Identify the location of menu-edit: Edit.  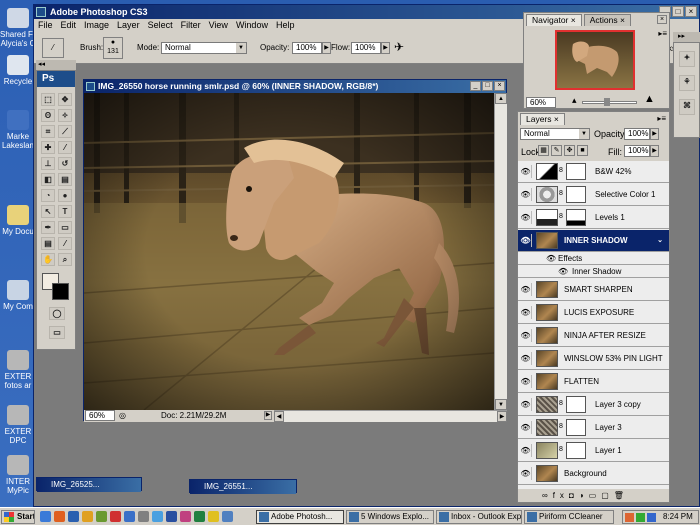
(69, 25).